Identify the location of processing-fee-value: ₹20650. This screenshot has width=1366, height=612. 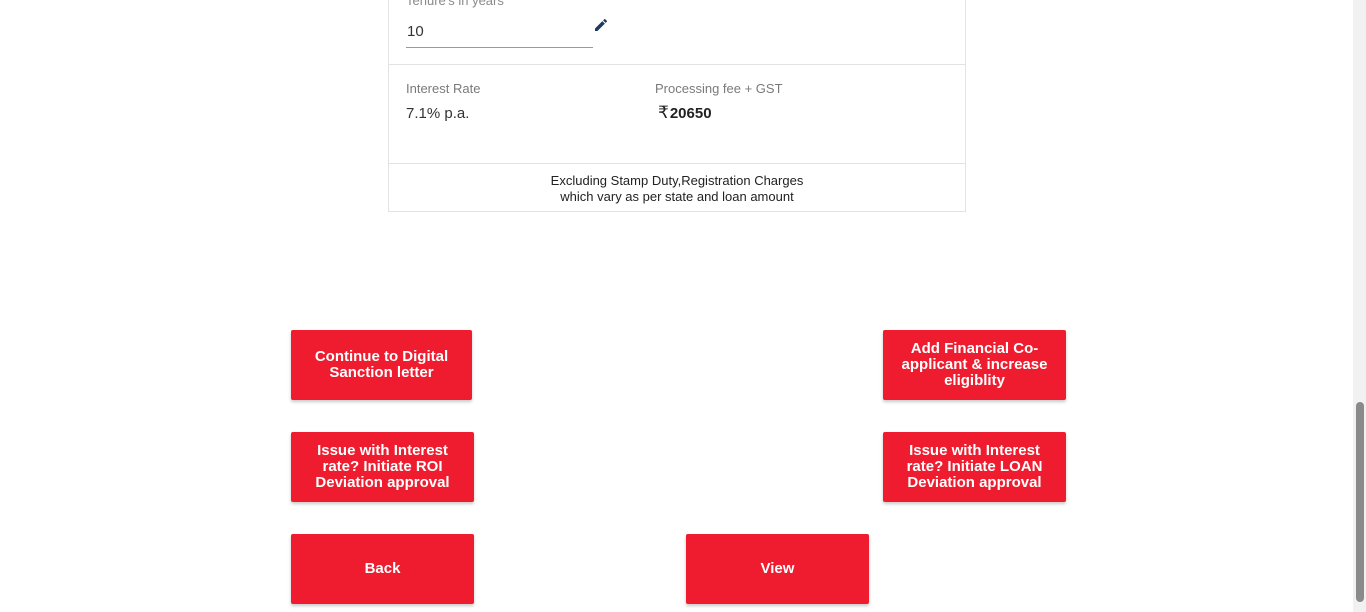
(685, 113).